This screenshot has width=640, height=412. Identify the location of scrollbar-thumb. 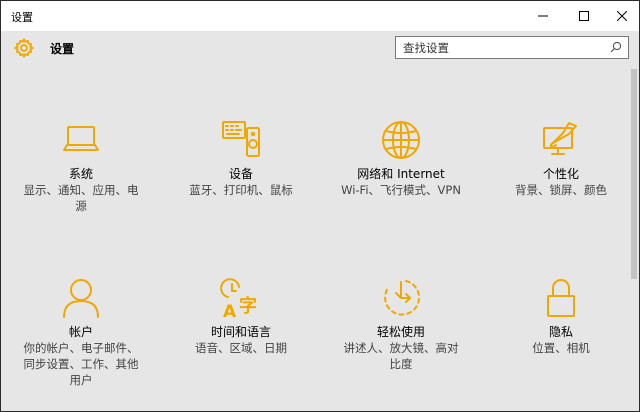
(634, 174).